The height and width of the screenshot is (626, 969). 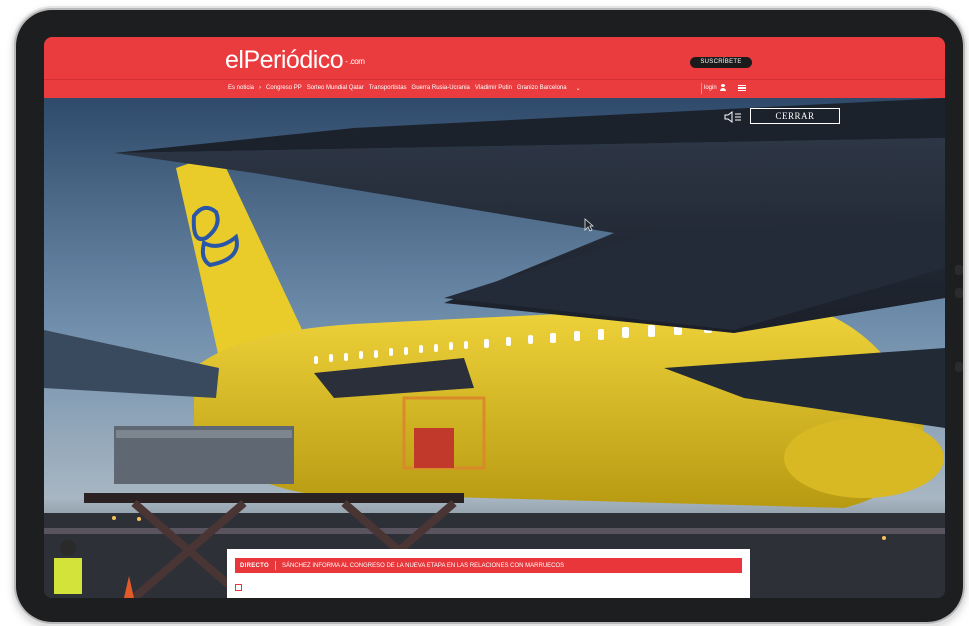 What do you see at coordinates (494, 58) in the screenshot?
I see `site-header: elPeriódico - .com SUSCRÍBETE` at bounding box center [494, 58].